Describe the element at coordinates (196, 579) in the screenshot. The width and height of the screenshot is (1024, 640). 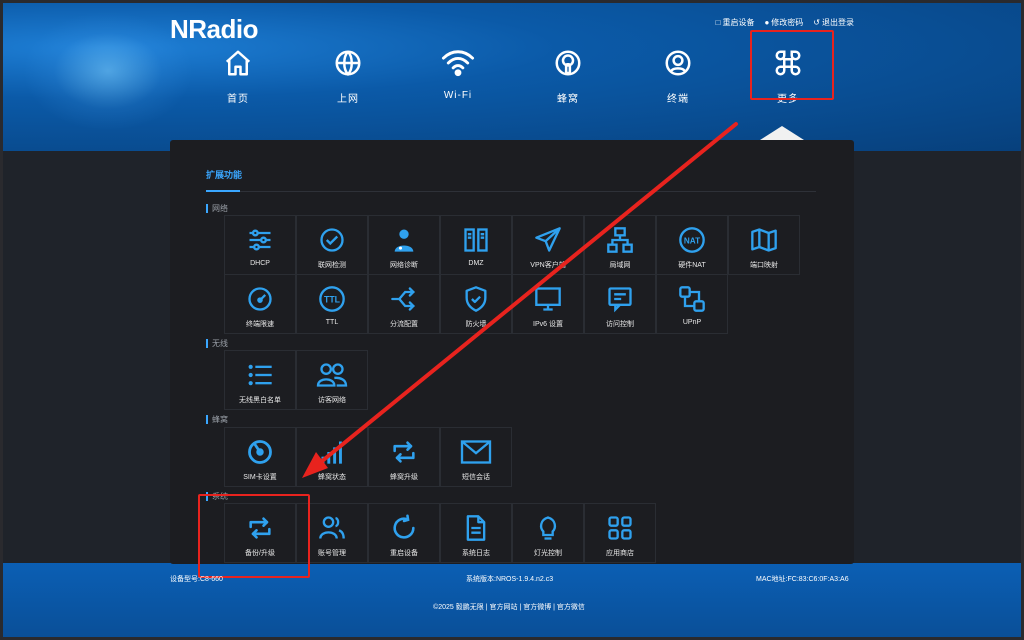
I see `device-model: 设备型号:C8-660` at that location.